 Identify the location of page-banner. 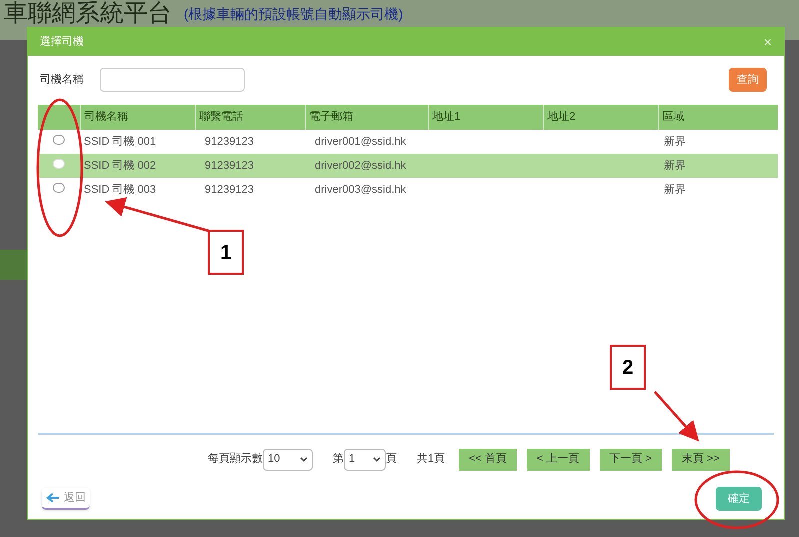
(13, 265).